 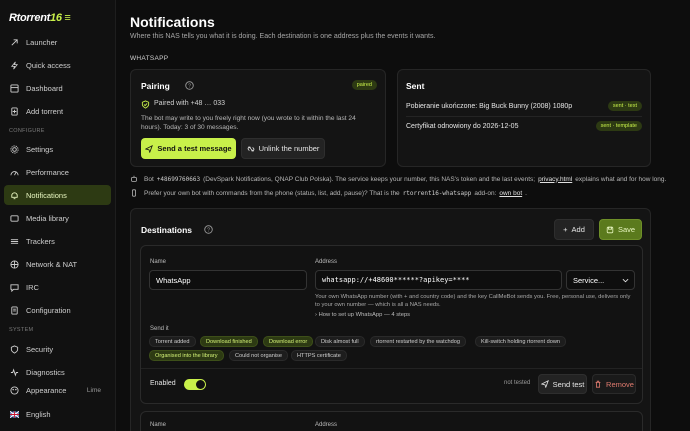 What do you see at coordinates (319, 355) in the screenshot?
I see `event-chip-https-certificate: HTTPS certificate` at bounding box center [319, 355].